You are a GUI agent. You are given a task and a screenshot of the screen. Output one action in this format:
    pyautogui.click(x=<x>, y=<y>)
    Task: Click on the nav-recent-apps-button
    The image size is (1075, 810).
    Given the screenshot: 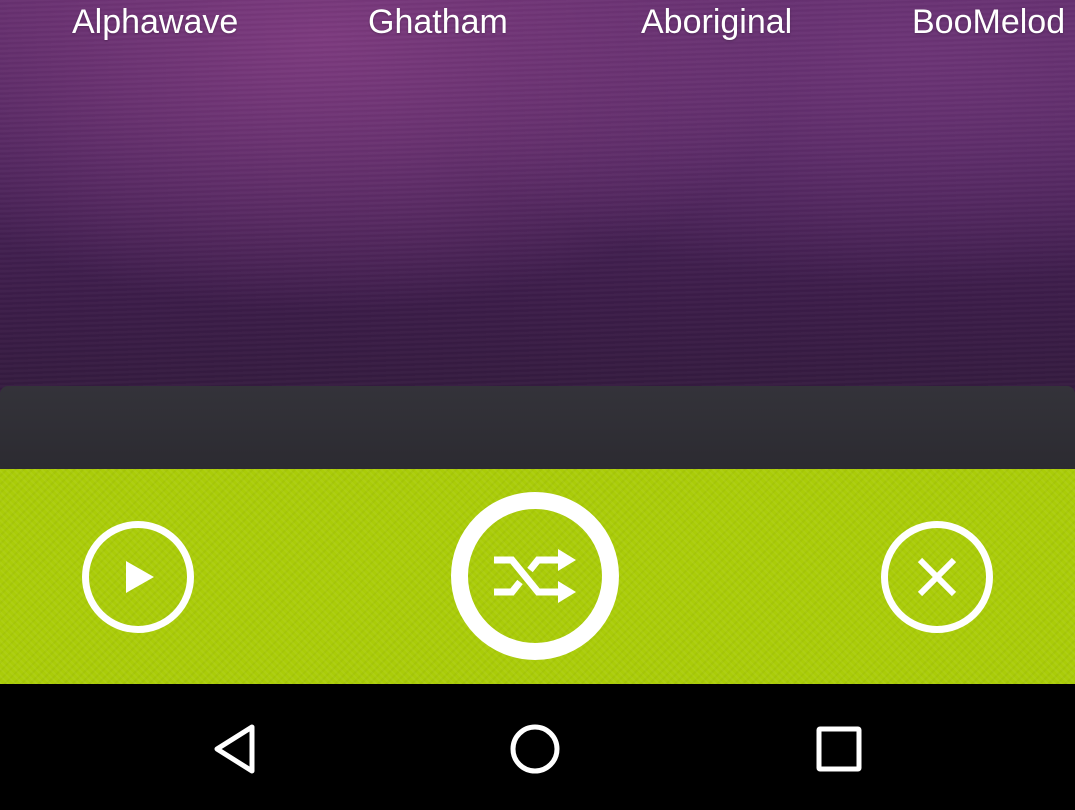 What is the action you would take?
    pyautogui.click(x=839, y=749)
    